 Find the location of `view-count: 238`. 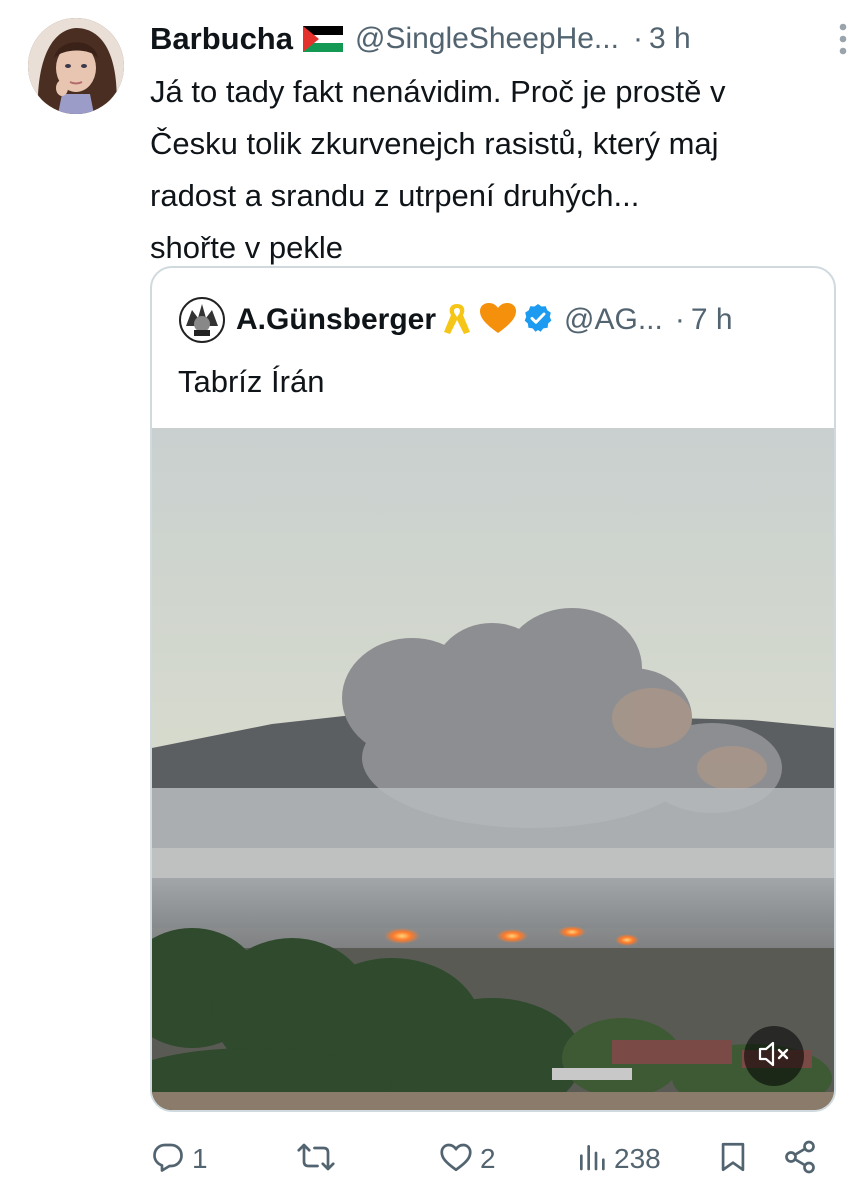

view-count: 238 is located at coordinates (637, 1158).